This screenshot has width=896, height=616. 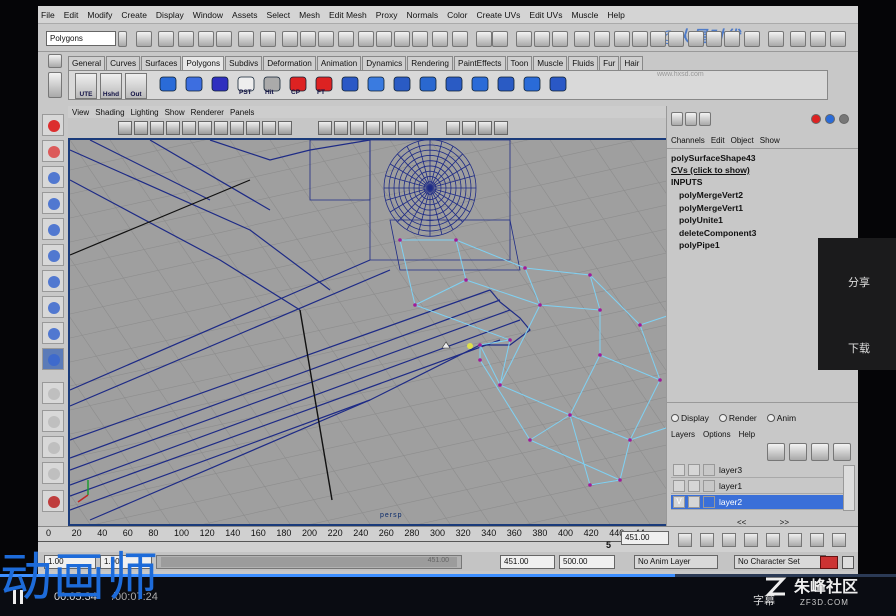 I want to click on attr-editor-icon, so click(x=691, y=119).